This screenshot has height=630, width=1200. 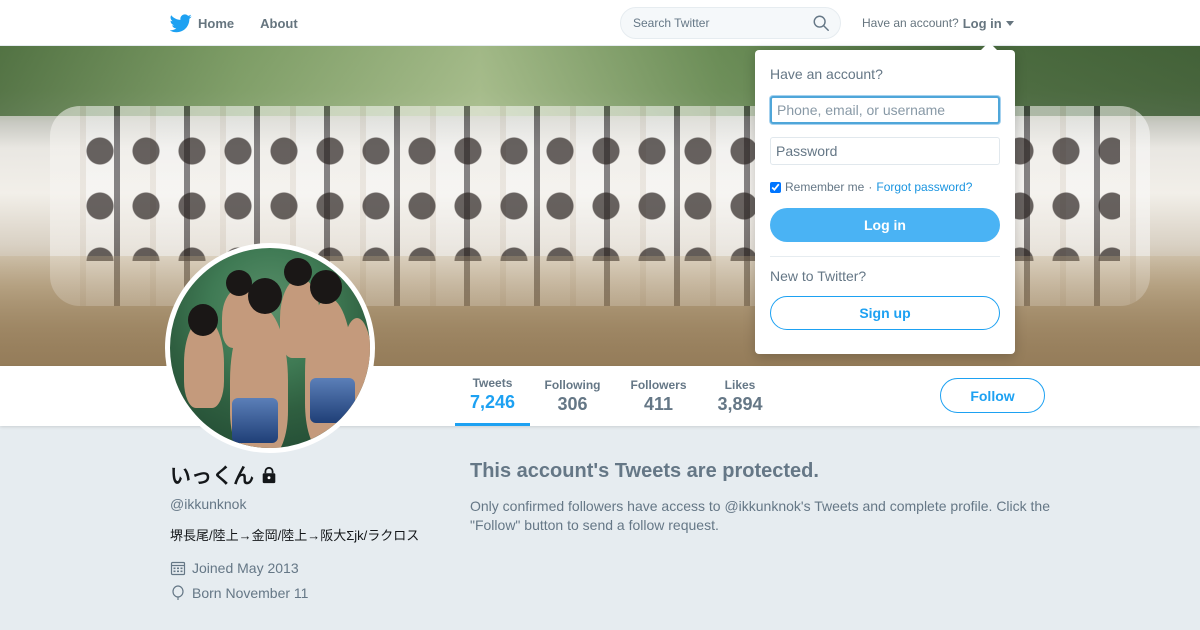 I want to click on forgot-password-link: Forgot password?, so click(x=924, y=187).